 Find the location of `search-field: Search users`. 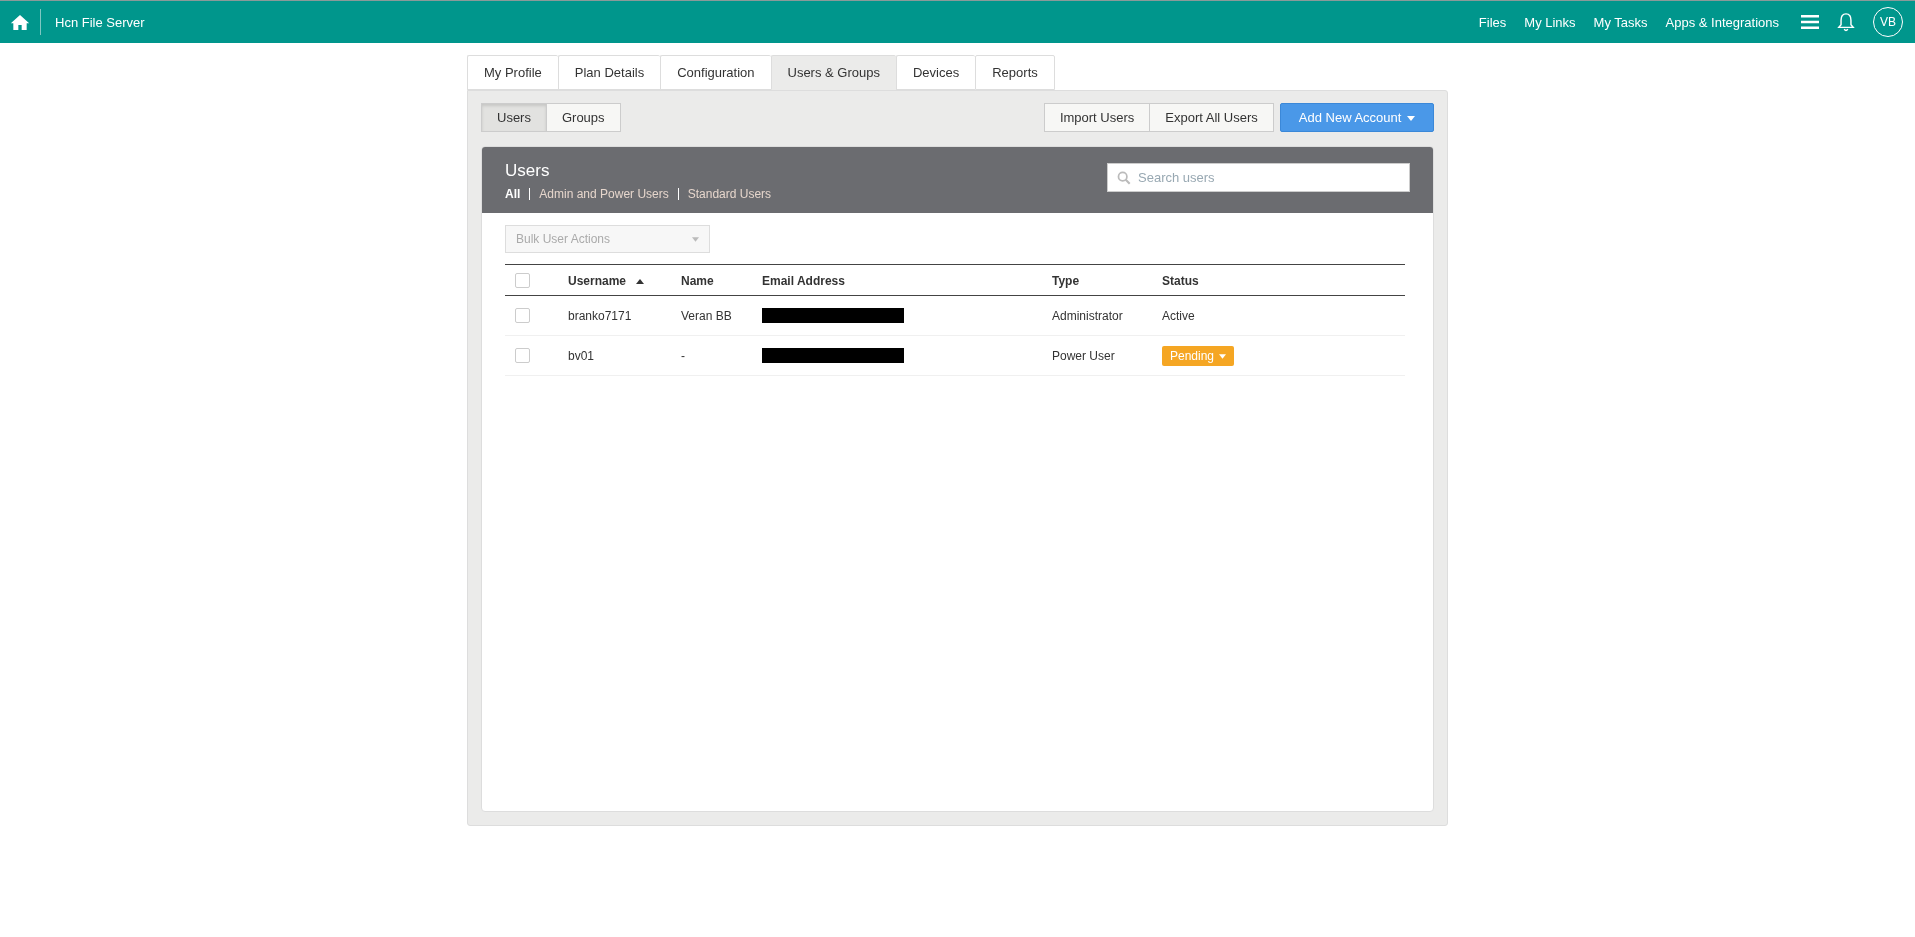

search-field: Search users is located at coordinates (1258, 177).